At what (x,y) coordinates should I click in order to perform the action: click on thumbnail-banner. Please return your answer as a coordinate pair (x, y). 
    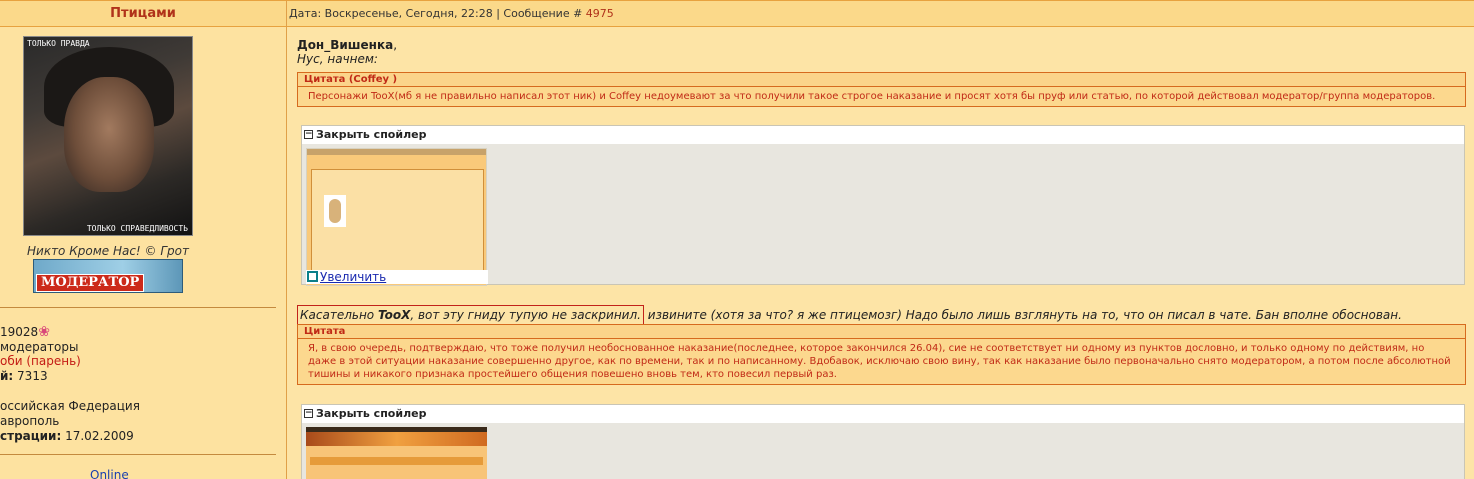
    Looking at the image, I should click on (396, 439).